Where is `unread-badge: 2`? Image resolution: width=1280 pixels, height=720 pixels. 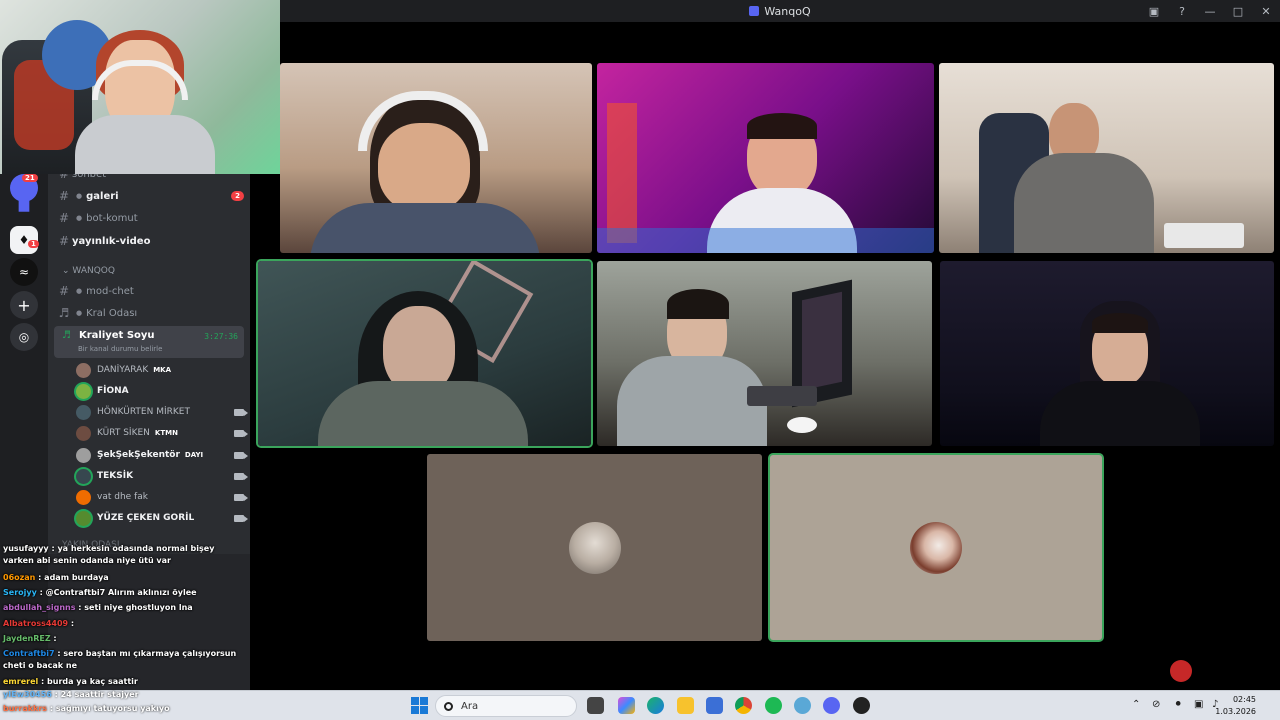
unread-badge: 2 is located at coordinates (237, 196).